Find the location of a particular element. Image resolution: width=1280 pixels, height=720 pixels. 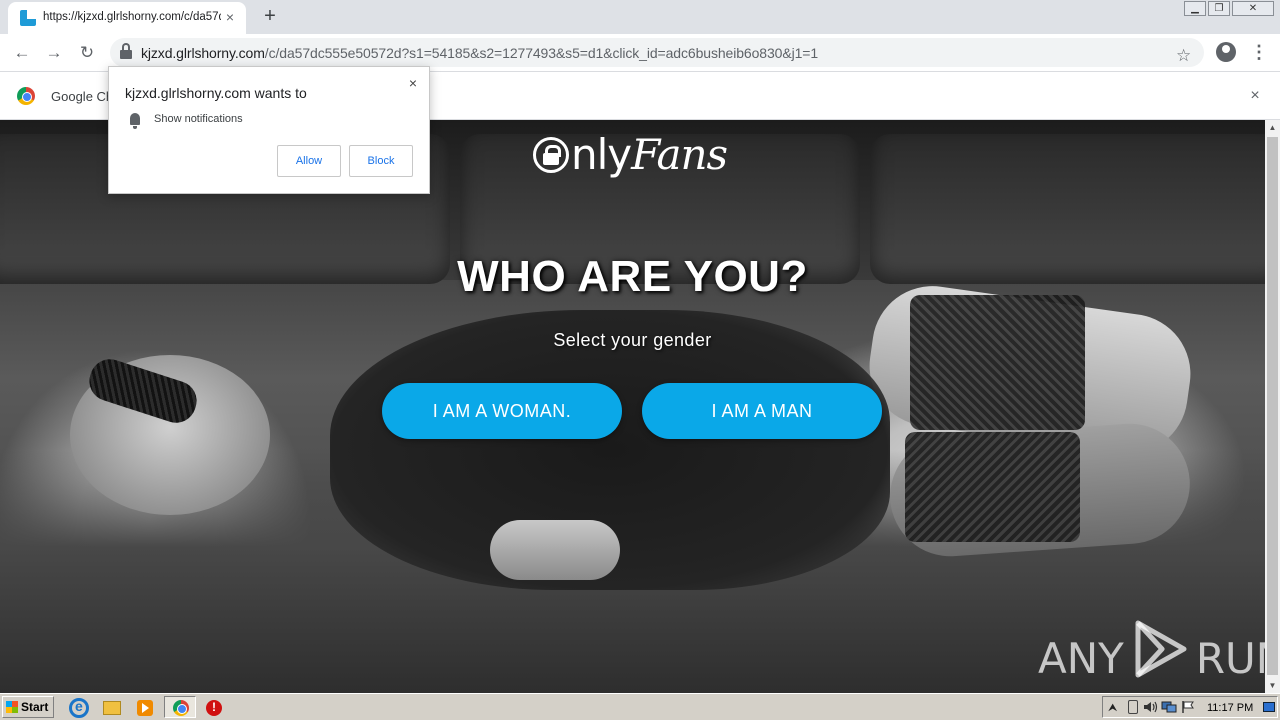

man-button: I AM A MAN is located at coordinates (762, 411).